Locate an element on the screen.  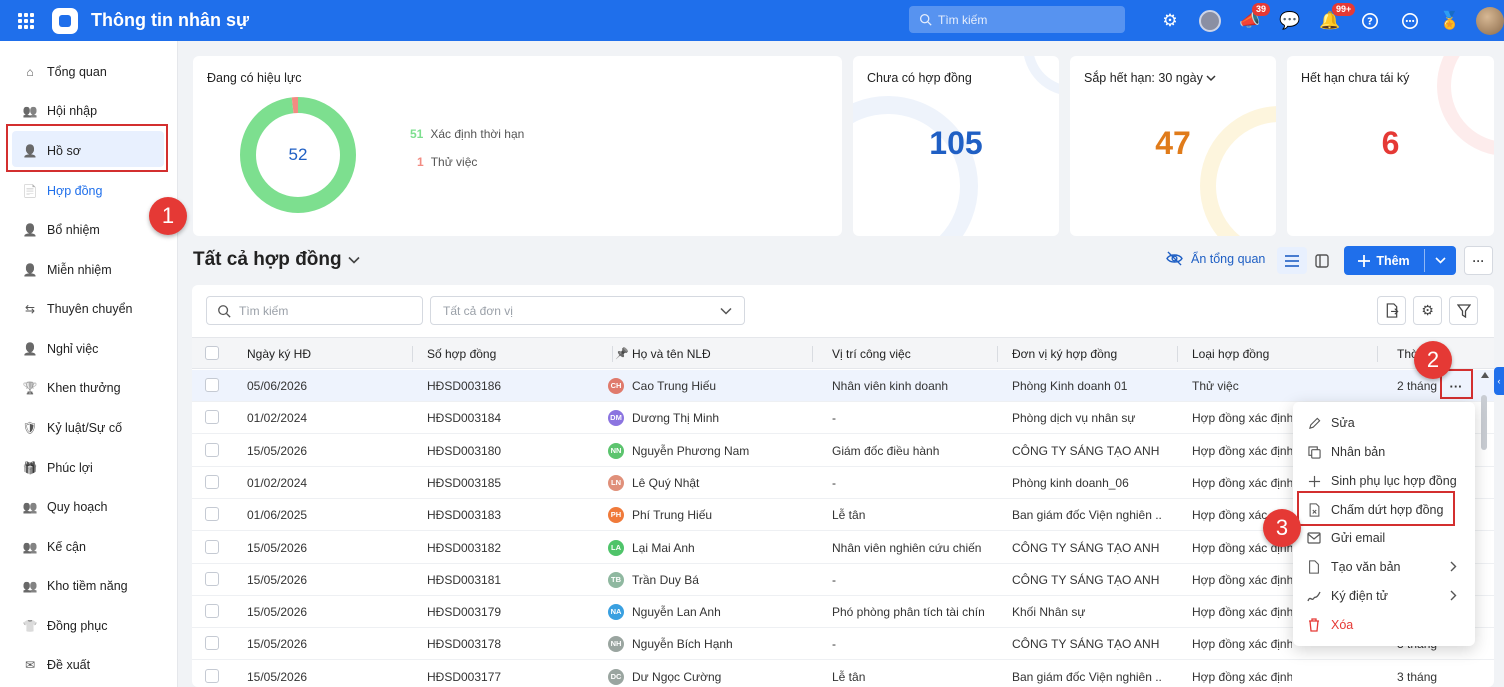
pencil-icon is located at coordinates (1314, 423).